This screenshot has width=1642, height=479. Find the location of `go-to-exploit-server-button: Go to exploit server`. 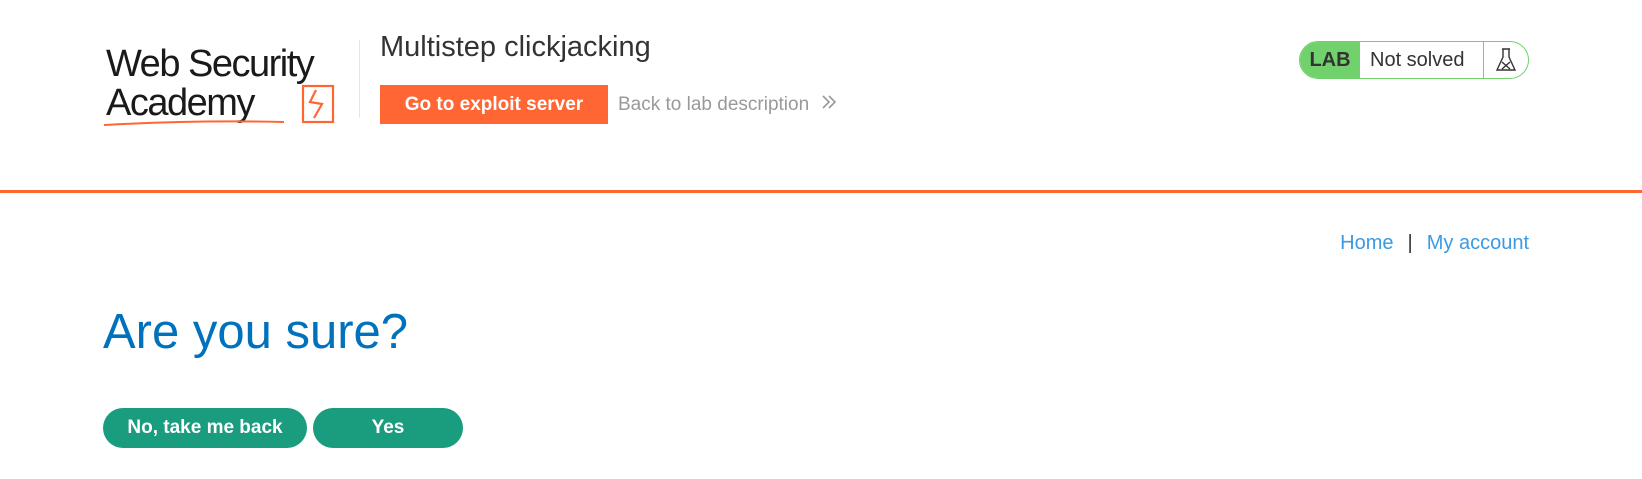

go-to-exploit-server-button: Go to exploit server is located at coordinates (494, 104).